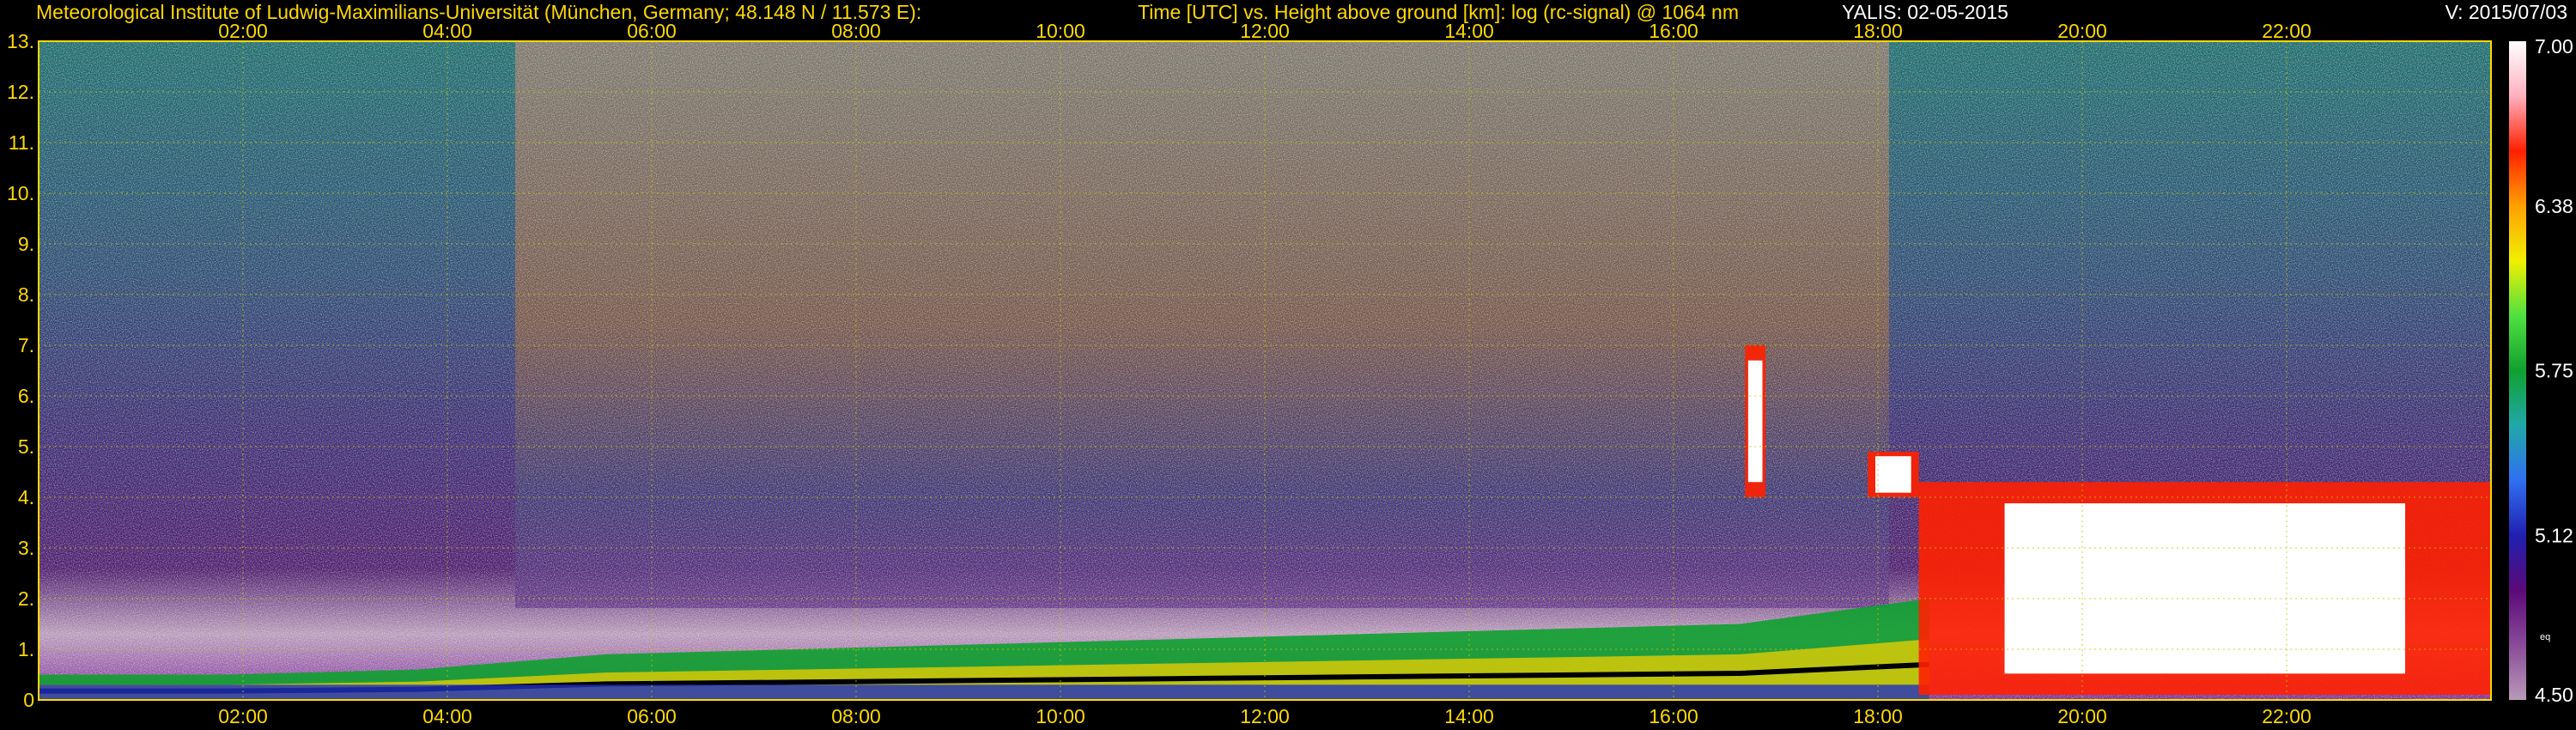  I want to click on colorbar-unit: eq, so click(2545, 637).